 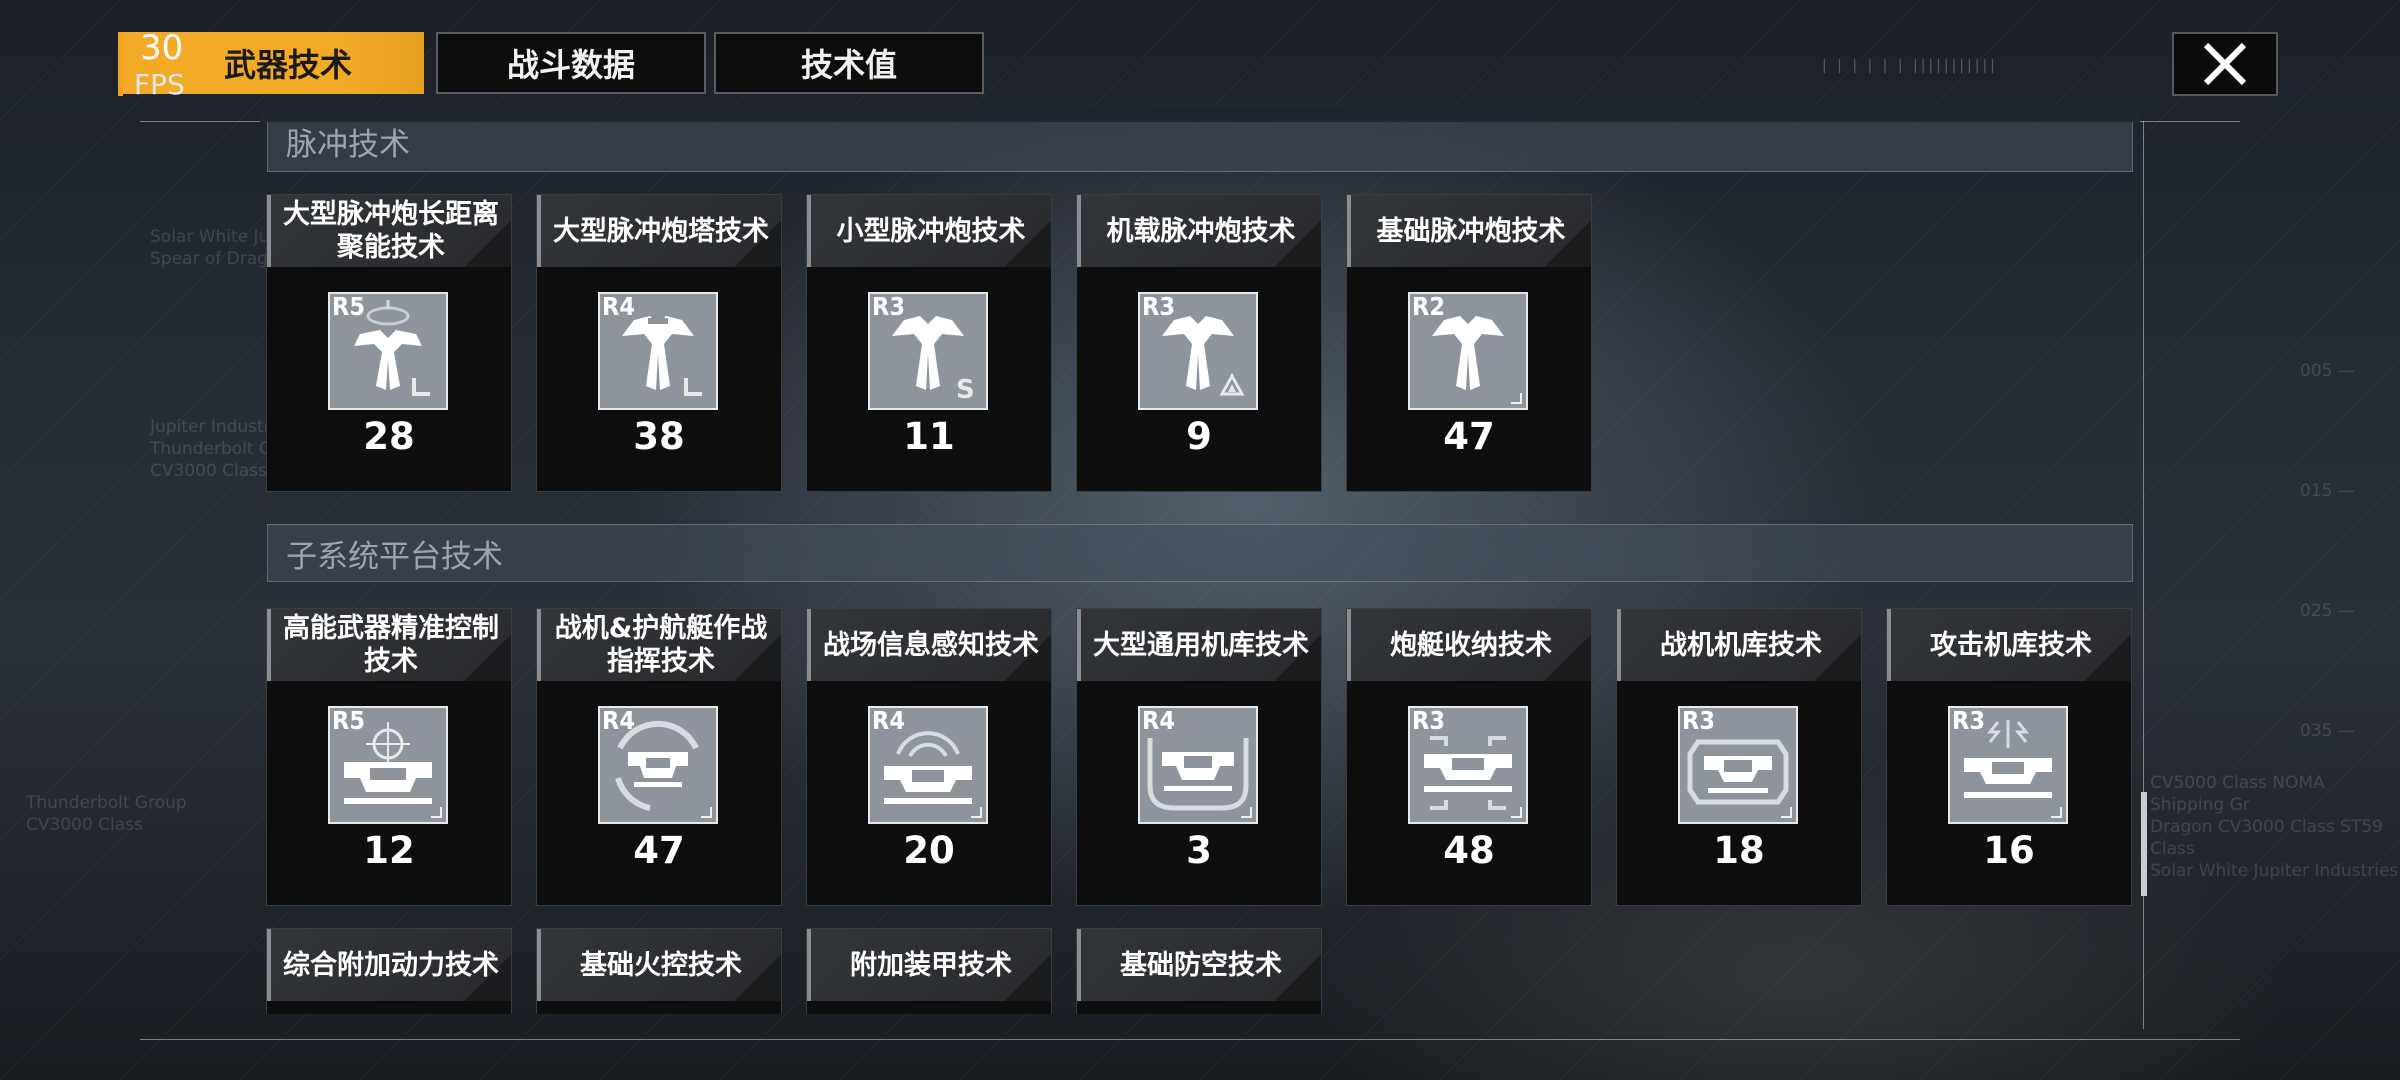 What do you see at coordinates (929, 965) in the screenshot?
I see `card-title: 附加装甲技术` at bounding box center [929, 965].